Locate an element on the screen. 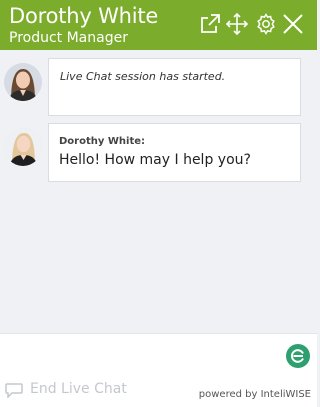  chat-bubble-icon is located at coordinates (14, 390).